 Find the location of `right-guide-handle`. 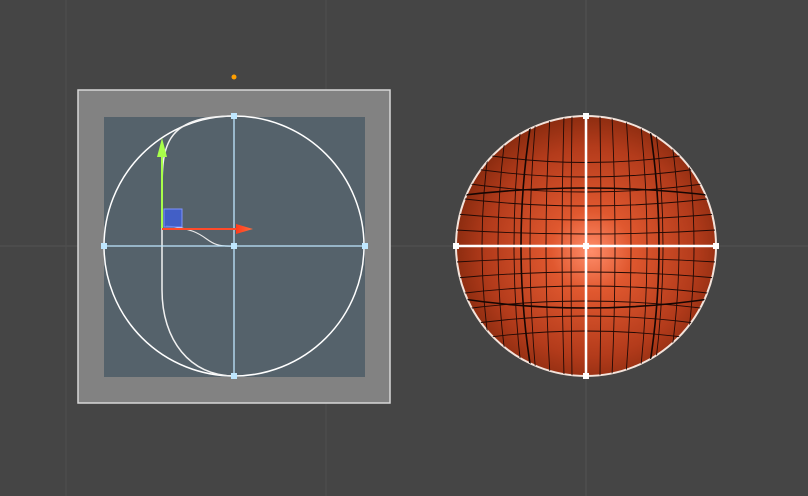

right-guide-handle is located at coordinates (365, 246).